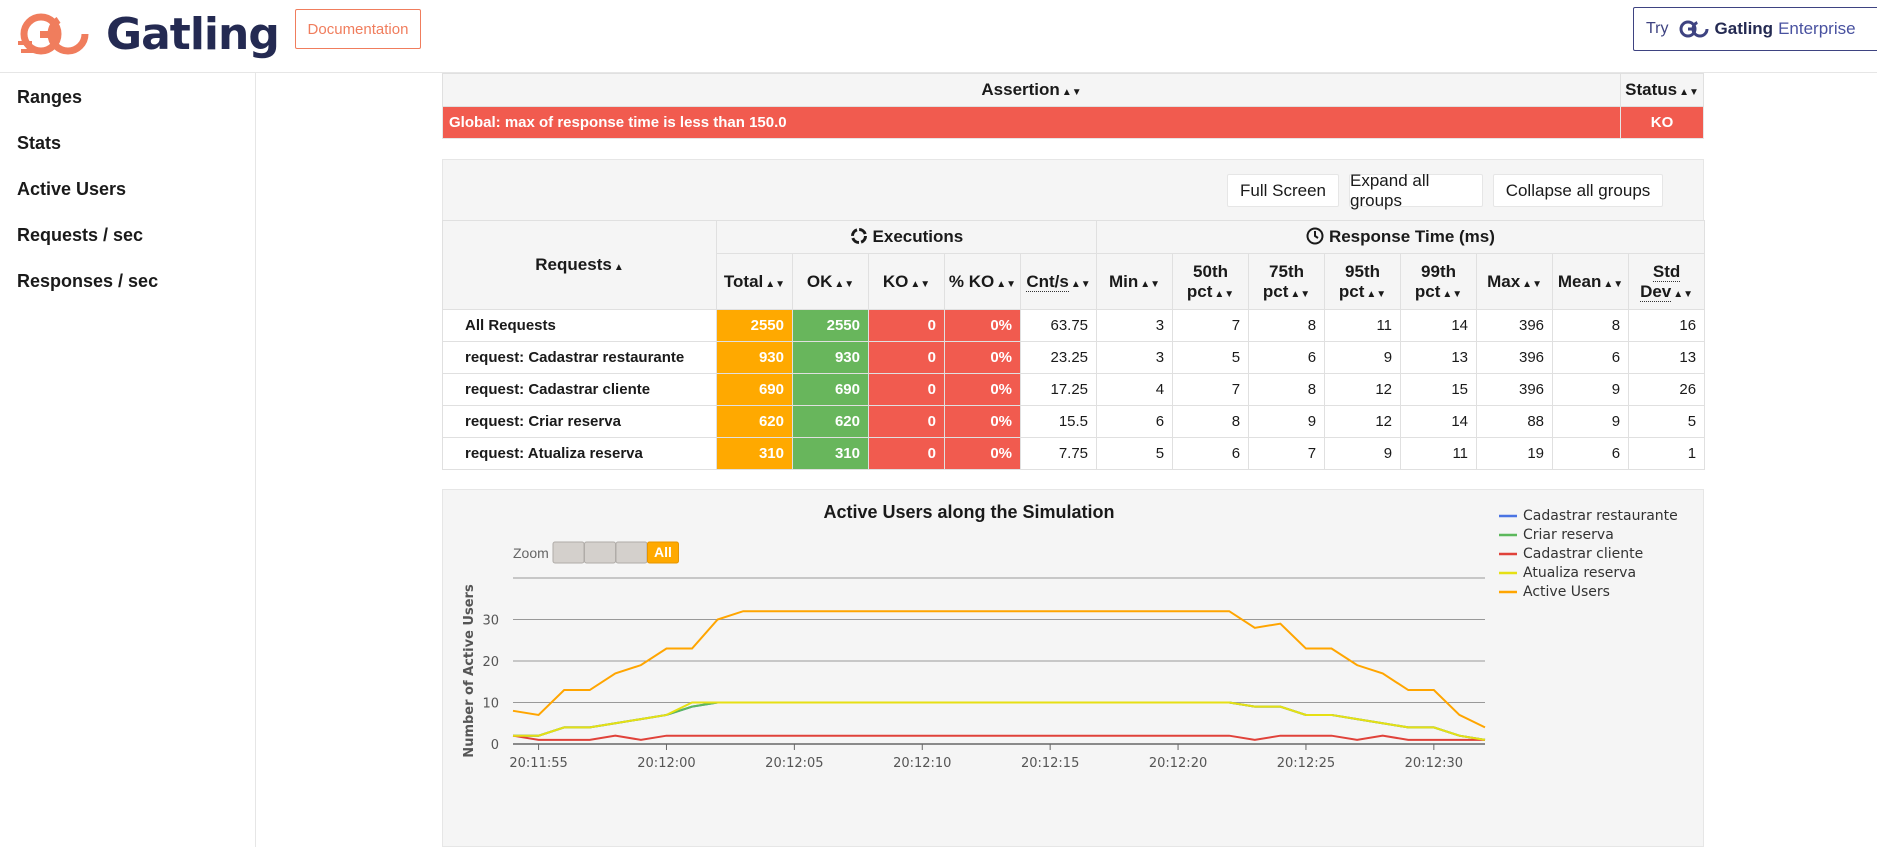 The height and width of the screenshot is (847, 1877). Describe the element at coordinates (1667, 357) in the screenshot. I see `cell-std: 13` at that location.